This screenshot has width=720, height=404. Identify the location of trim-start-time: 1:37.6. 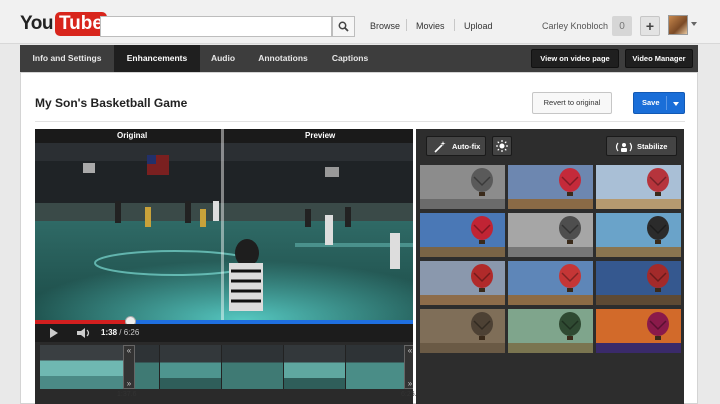
(127, 394).